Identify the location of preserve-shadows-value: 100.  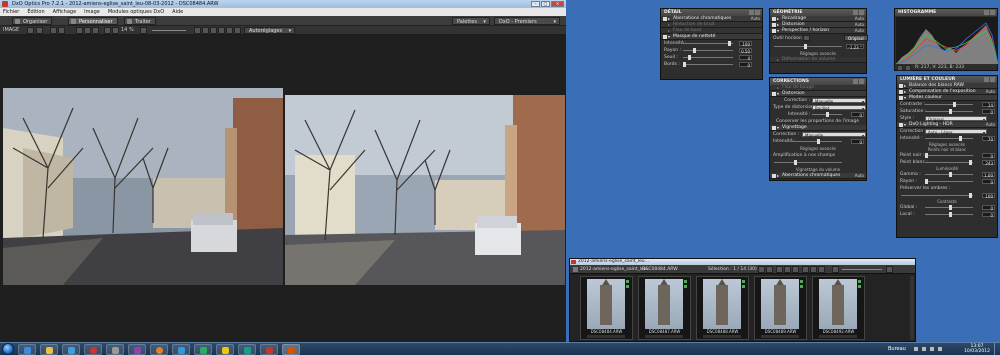
(988, 196).